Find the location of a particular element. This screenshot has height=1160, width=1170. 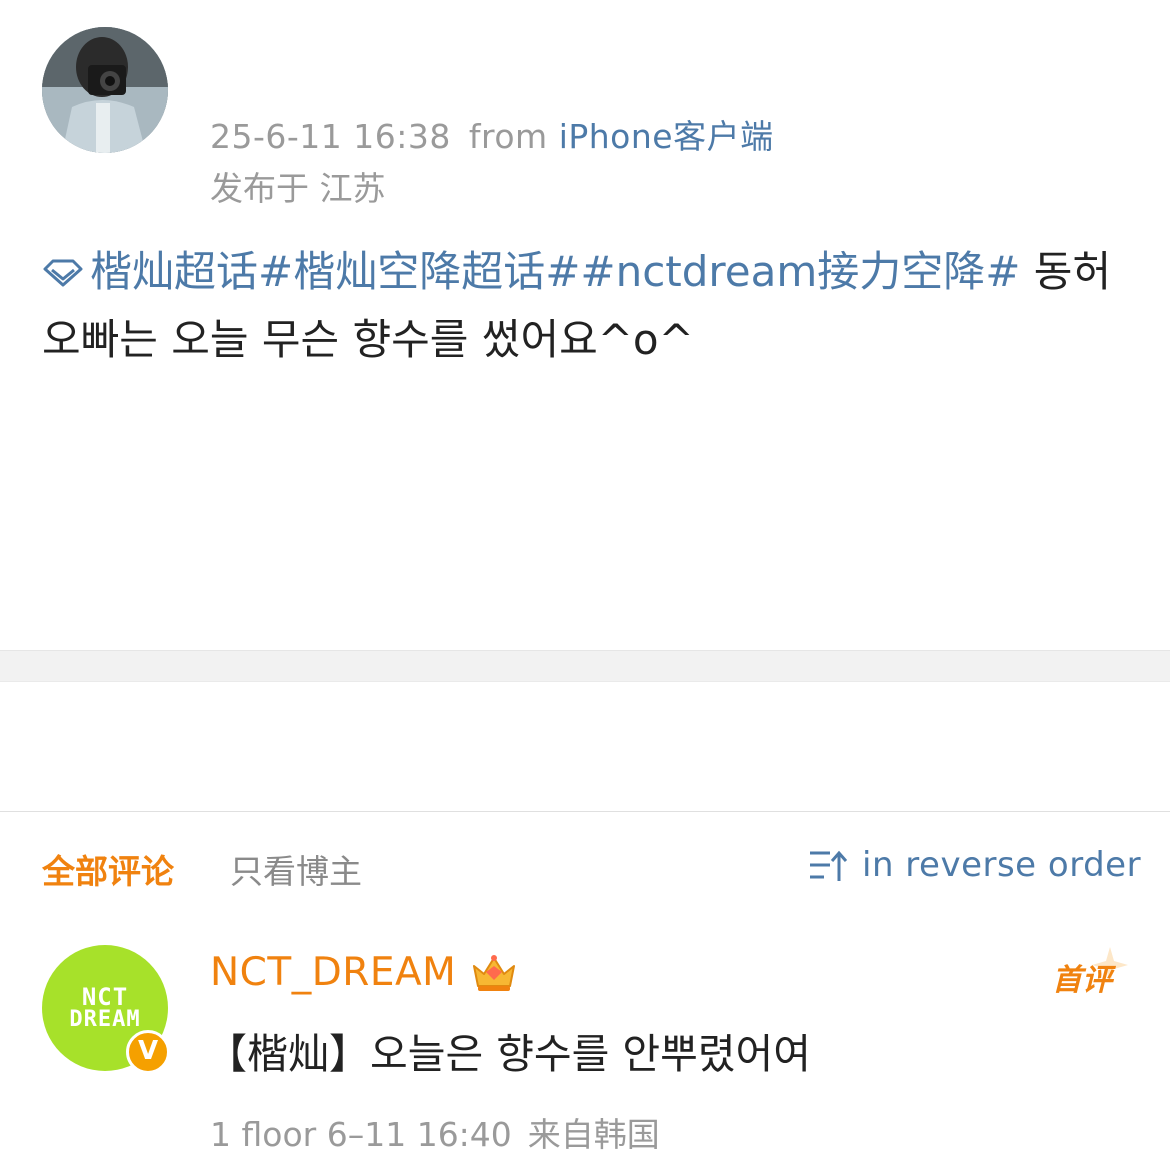

post-meta: 25-6-11 16:38 from iPhone客户端 is located at coordinates (492, 134).